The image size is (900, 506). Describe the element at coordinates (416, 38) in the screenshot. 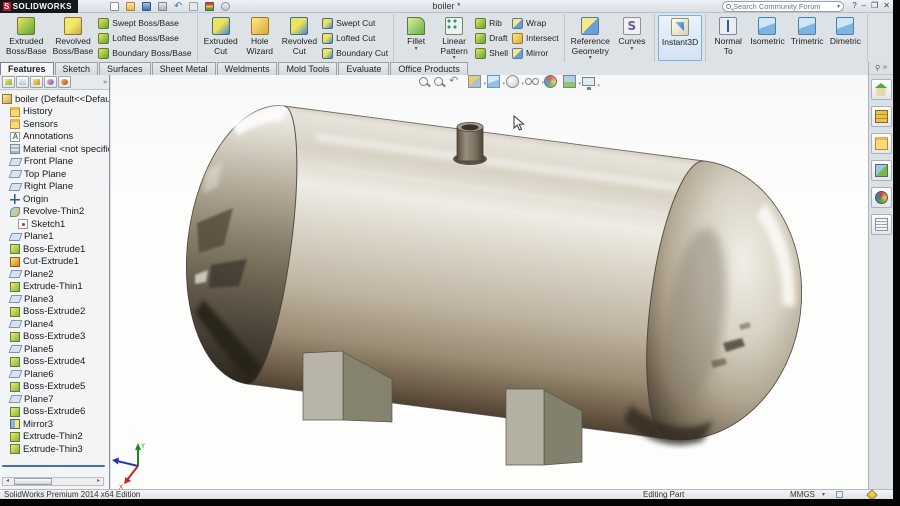

I see `fillet-button: Fillet ▾` at that location.